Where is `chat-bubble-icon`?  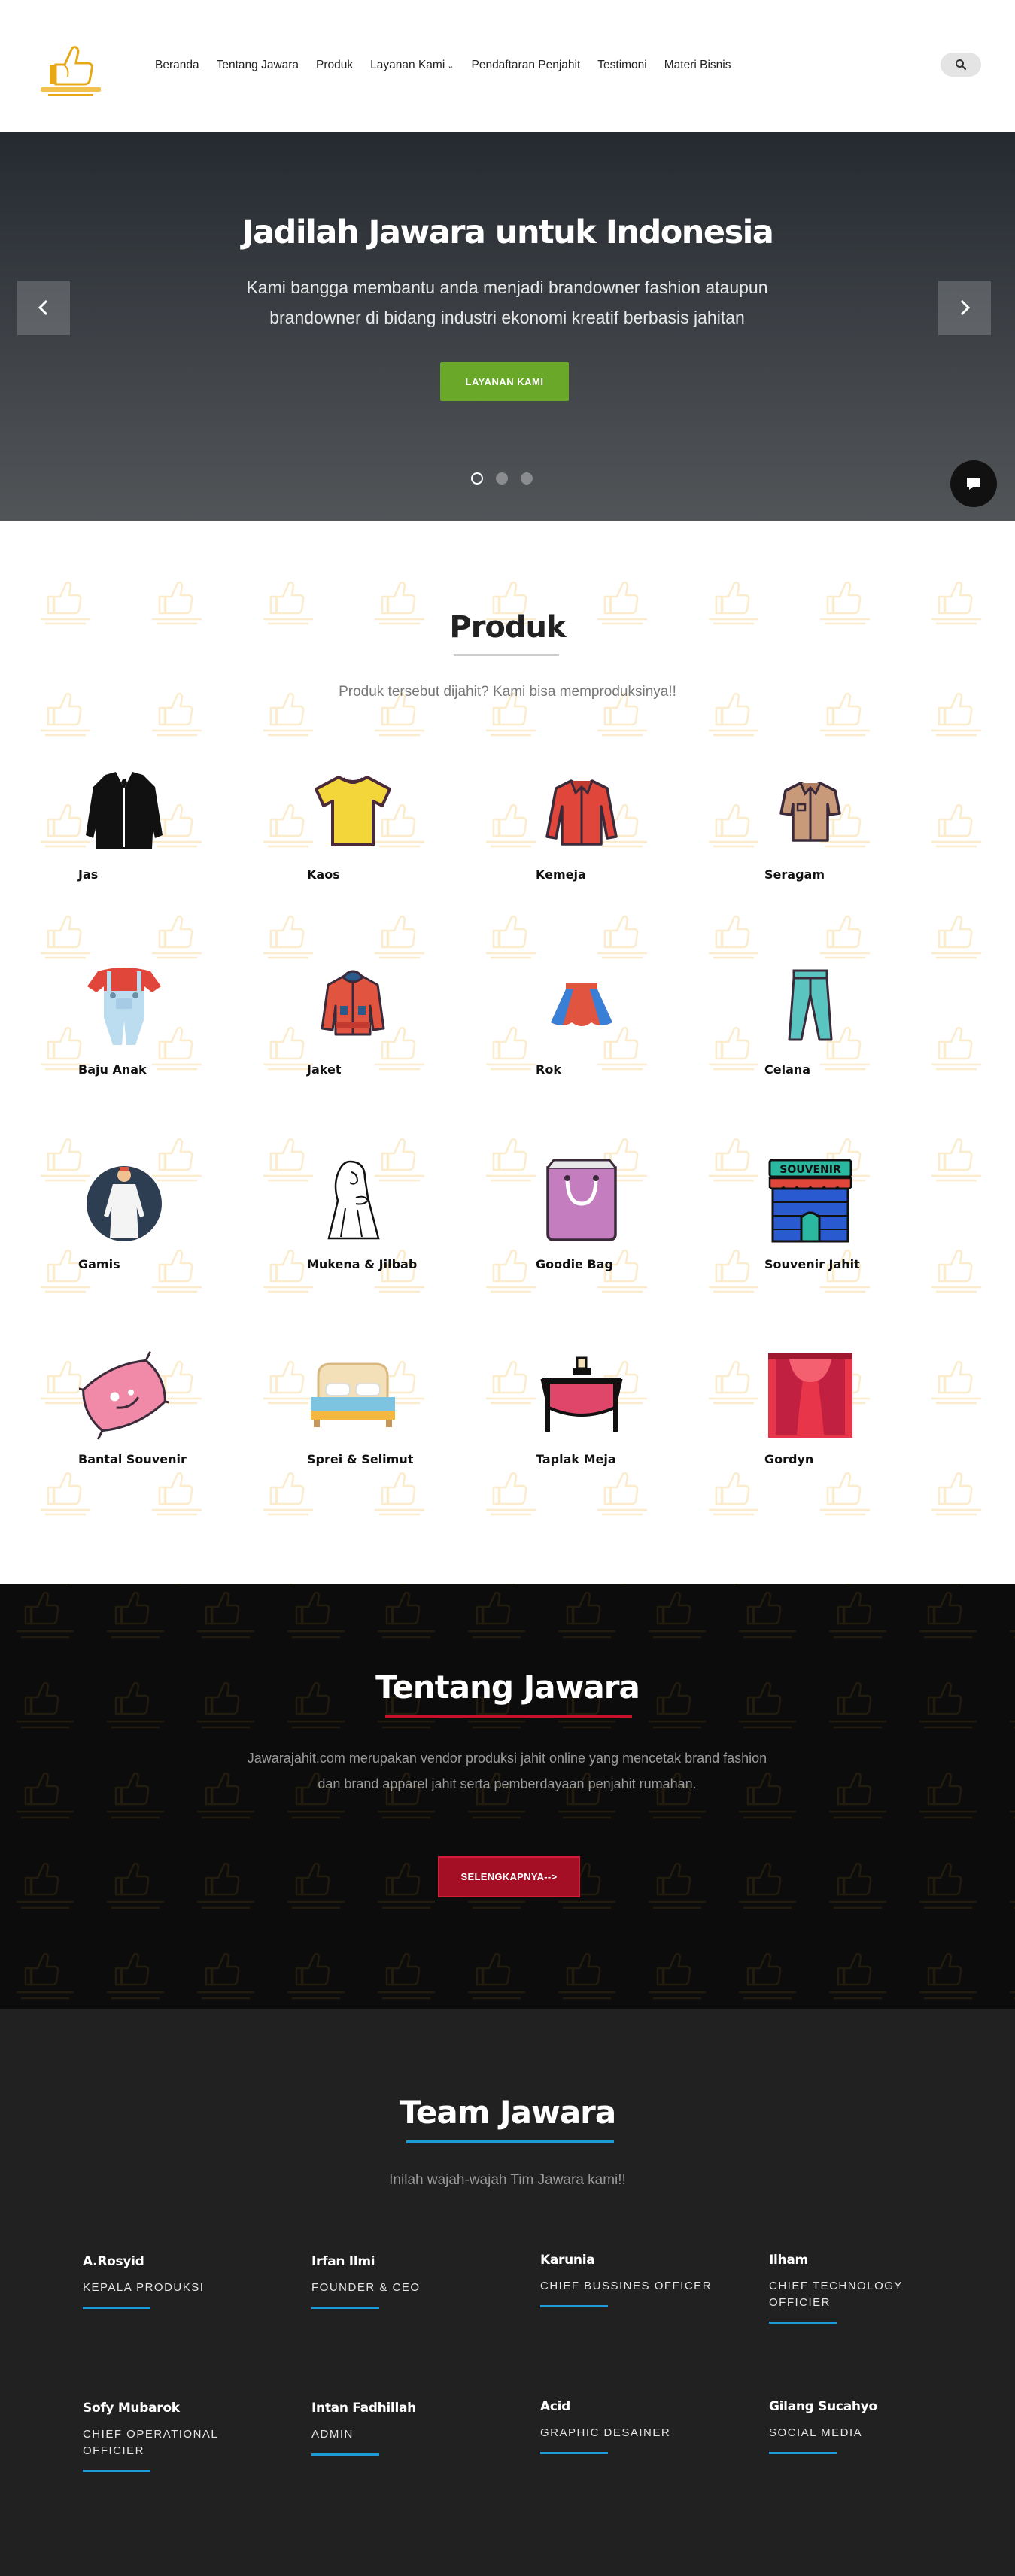 chat-bubble-icon is located at coordinates (973, 484).